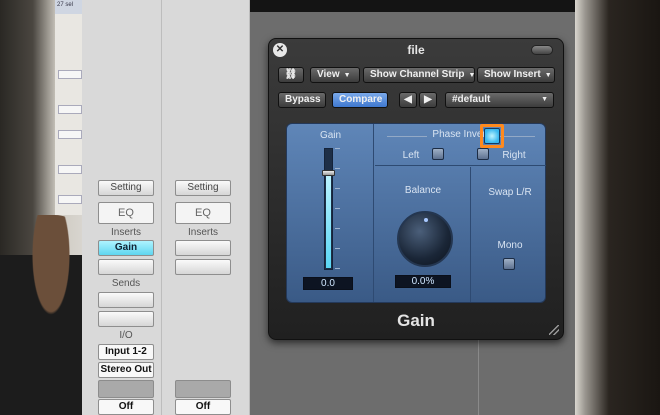  I want to click on gain-meter-fill, so click(328, 220).